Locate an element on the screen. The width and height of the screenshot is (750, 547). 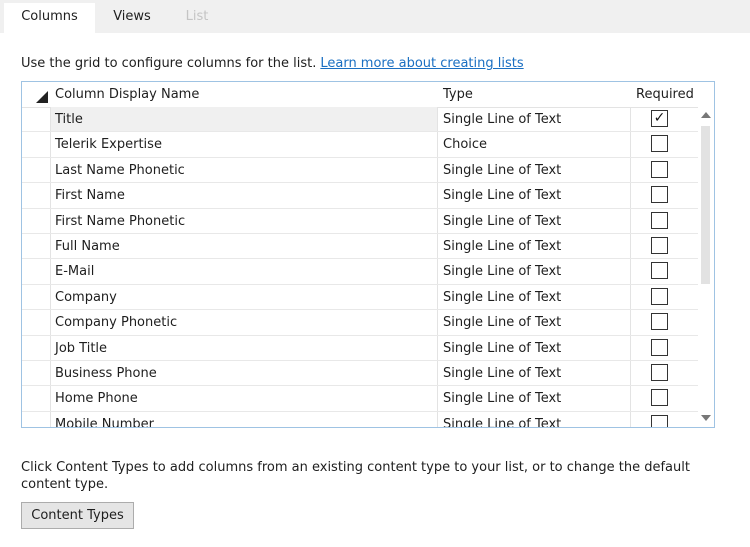
tab-columns: Columns is located at coordinates (49, 18).